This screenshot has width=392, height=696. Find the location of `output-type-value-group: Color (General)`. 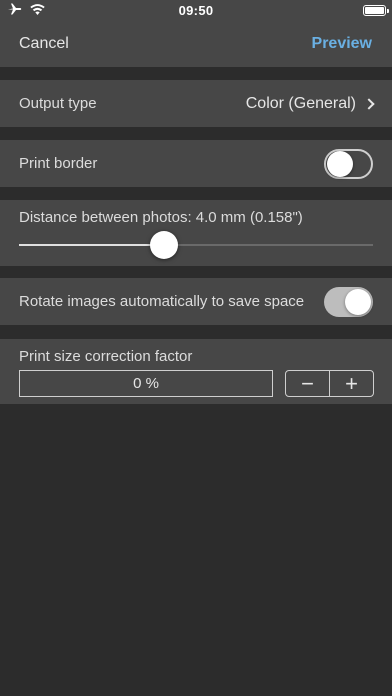

output-type-value-group: Color (General) is located at coordinates (310, 103).